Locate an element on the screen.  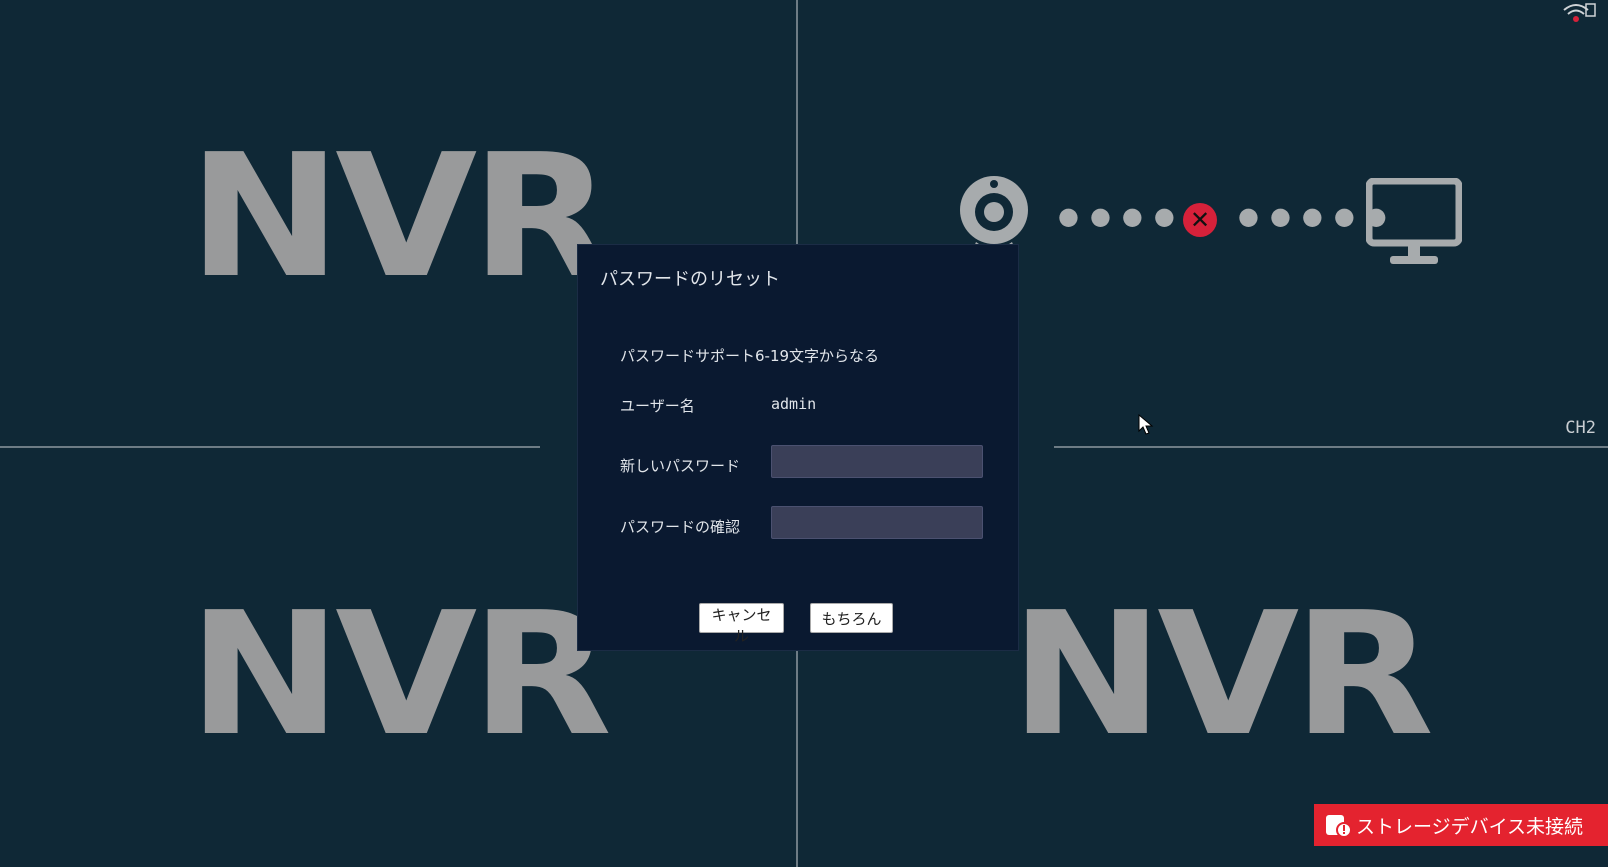
channel1-nvr-logo: NVR is located at coordinates (400, 217).